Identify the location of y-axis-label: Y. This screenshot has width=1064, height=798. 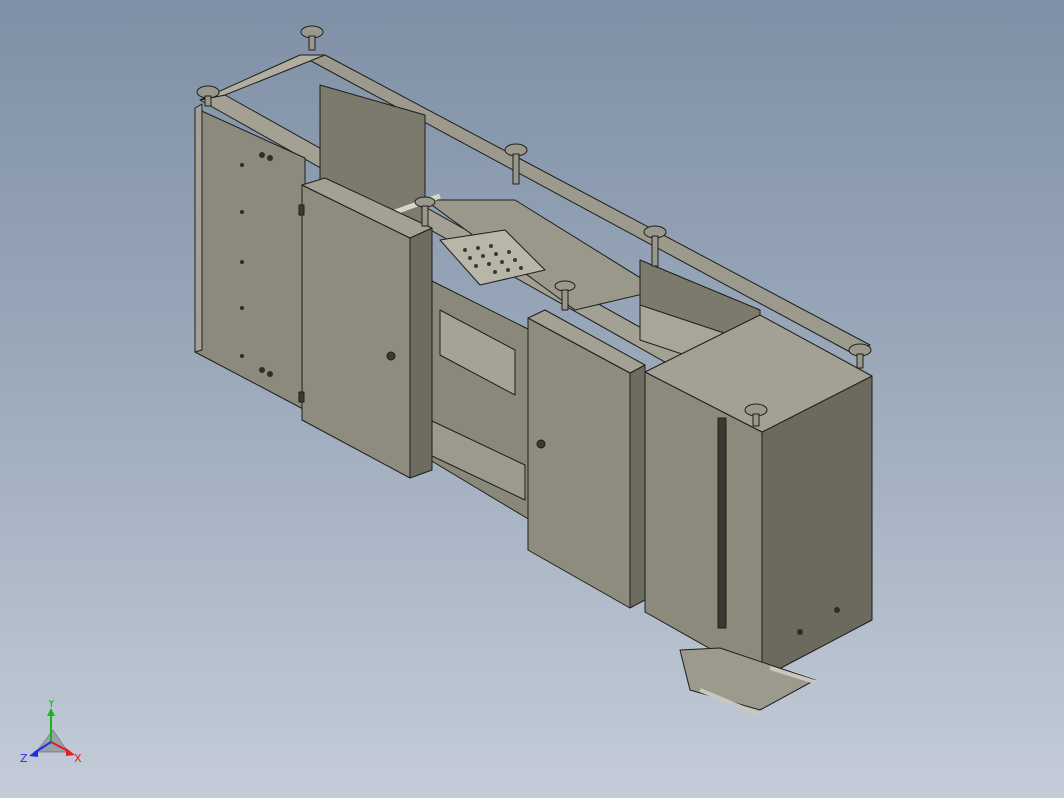
(51, 705).